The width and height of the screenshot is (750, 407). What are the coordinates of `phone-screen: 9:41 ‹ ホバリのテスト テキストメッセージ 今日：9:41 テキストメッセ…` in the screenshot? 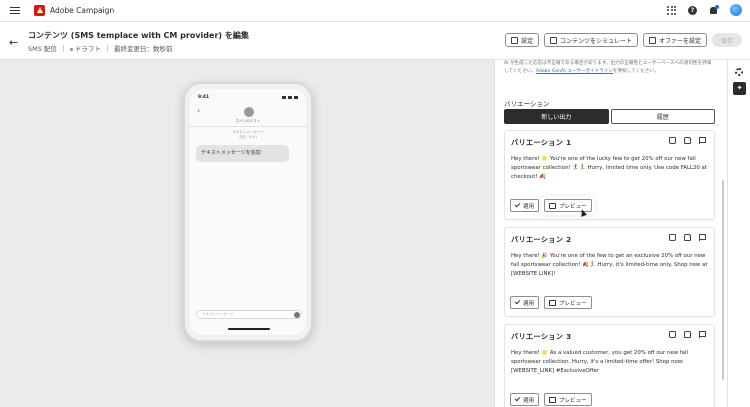 It's located at (248, 212).